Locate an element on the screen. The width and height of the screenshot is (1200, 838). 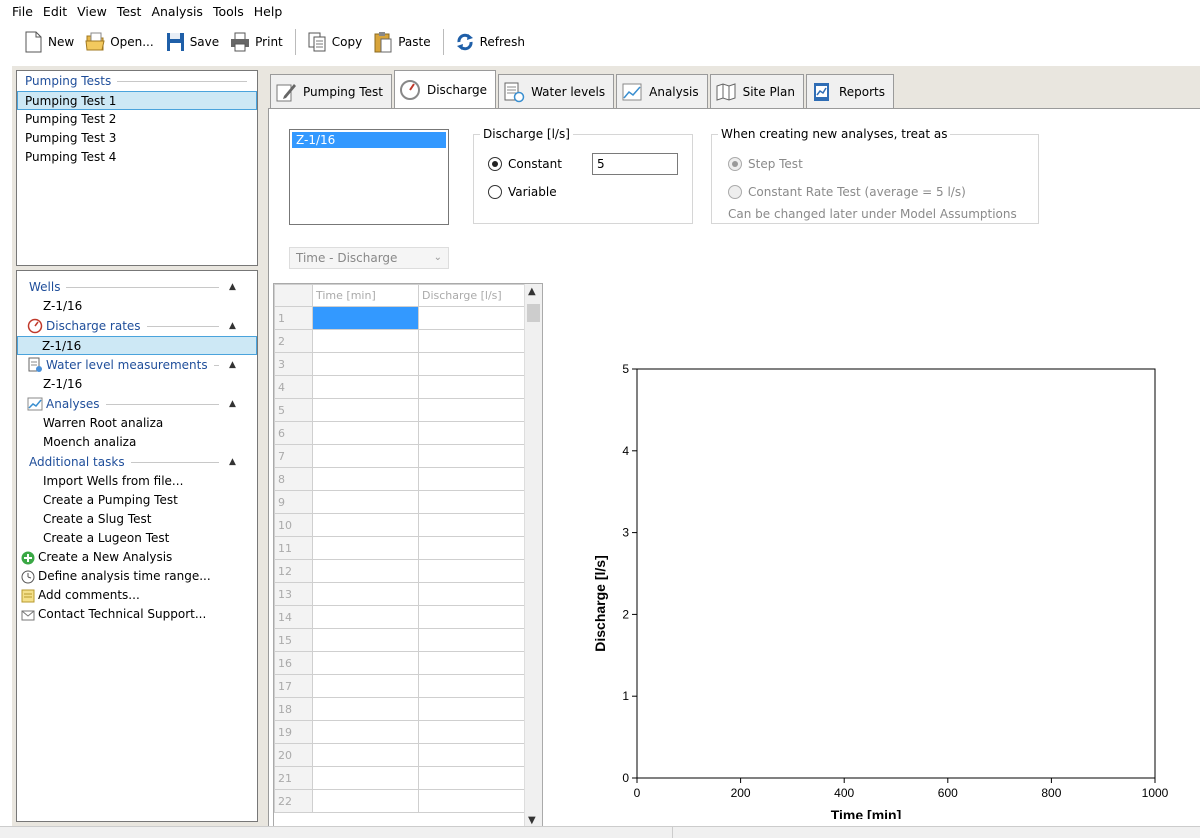
variable-radio: Variable is located at coordinates (522, 192).